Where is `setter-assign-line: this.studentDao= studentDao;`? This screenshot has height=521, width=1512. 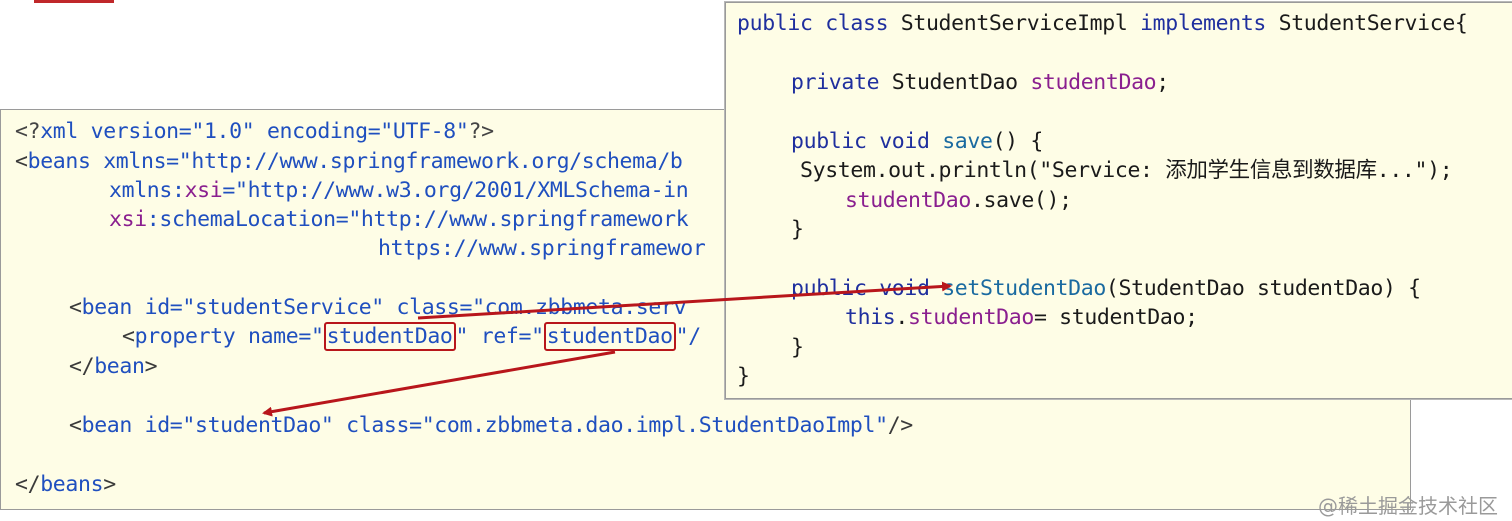 setter-assign-line: this.studentDao= studentDao; is located at coordinates (1021, 317).